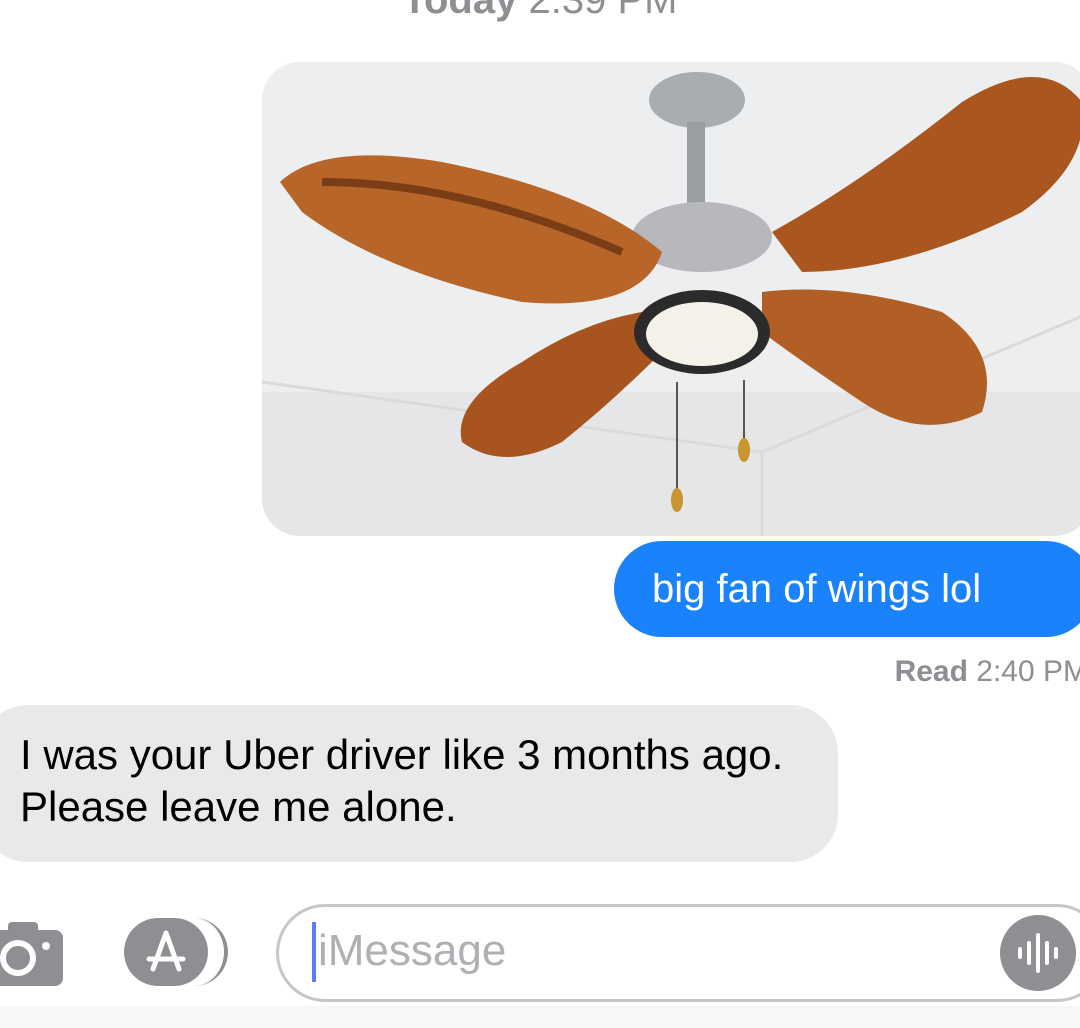  What do you see at coordinates (412, 950) in the screenshot?
I see `imessage-placeholder: iMessage` at bounding box center [412, 950].